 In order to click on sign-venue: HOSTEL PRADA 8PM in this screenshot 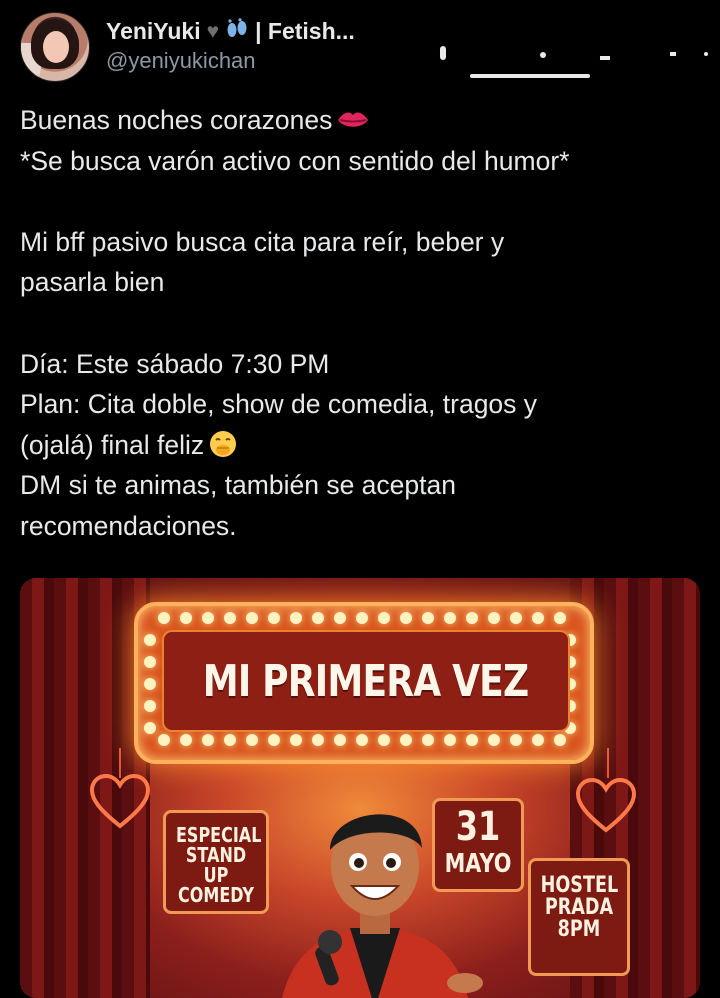, I will do `click(579, 917)`.